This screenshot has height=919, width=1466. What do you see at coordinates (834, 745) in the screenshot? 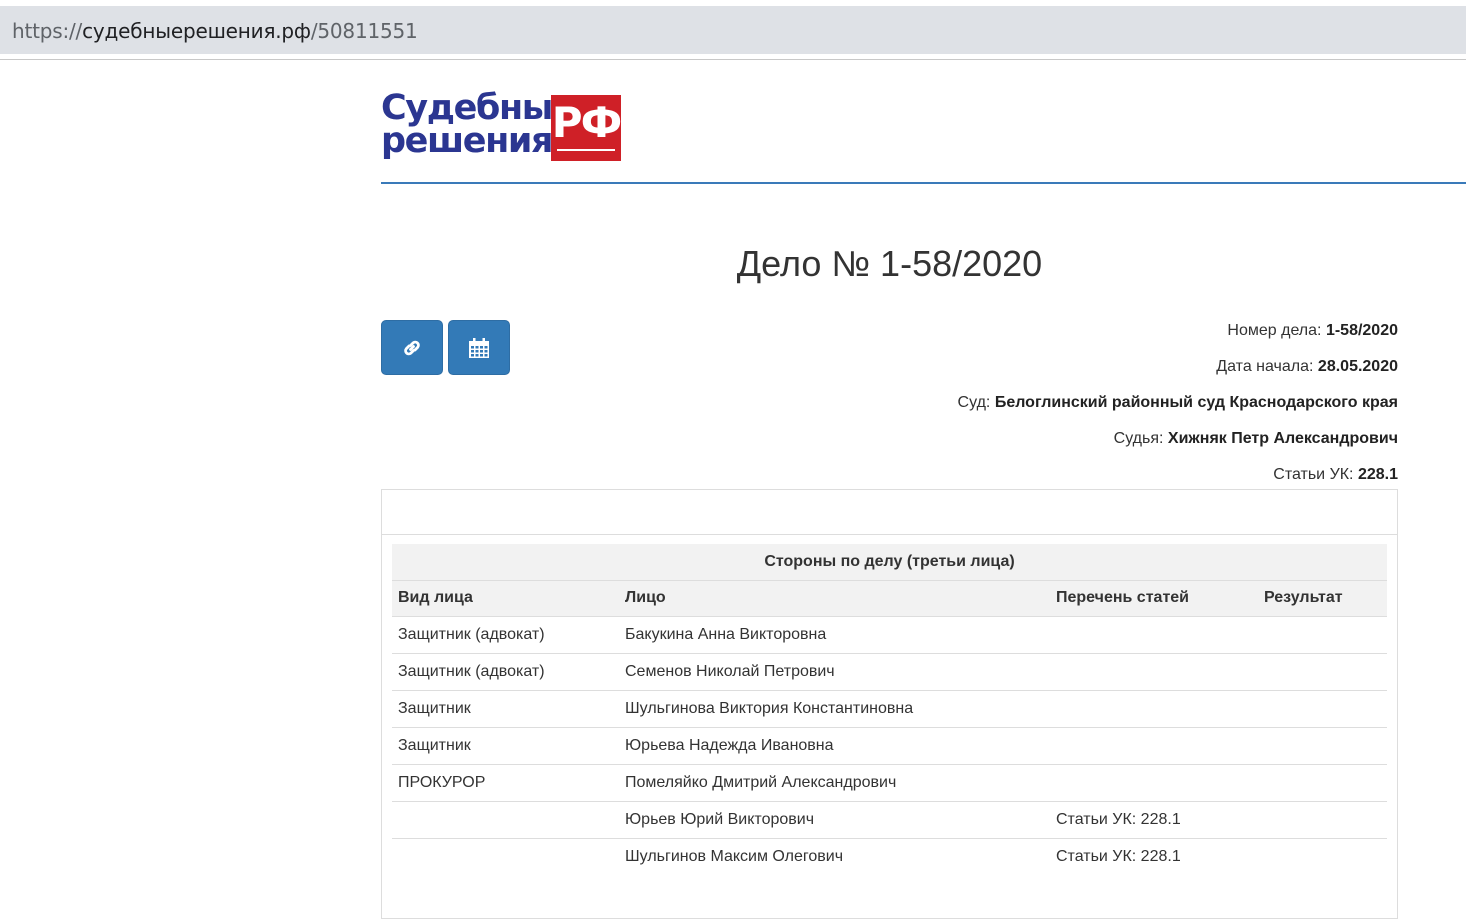
I see `party-person: Юрьева Надежда Ивановна` at bounding box center [834, 745].